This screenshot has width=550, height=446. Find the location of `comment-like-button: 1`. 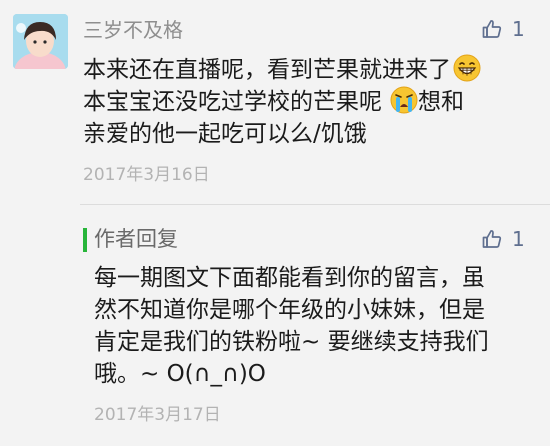

comment-like-button: 1 is located at coordinates (503, 29).